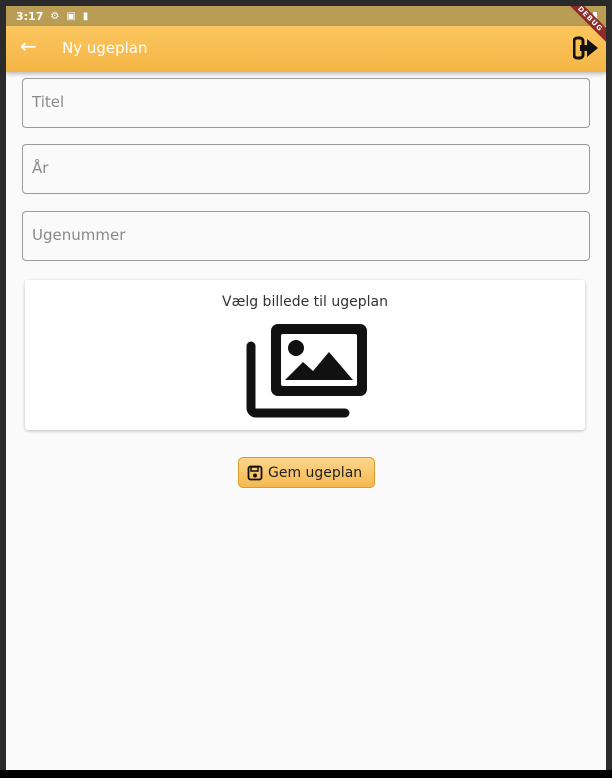 Image resolution: width=612 pixels, height=778 pixels. I want to click on status-time: 3:17, so click(30, 16).